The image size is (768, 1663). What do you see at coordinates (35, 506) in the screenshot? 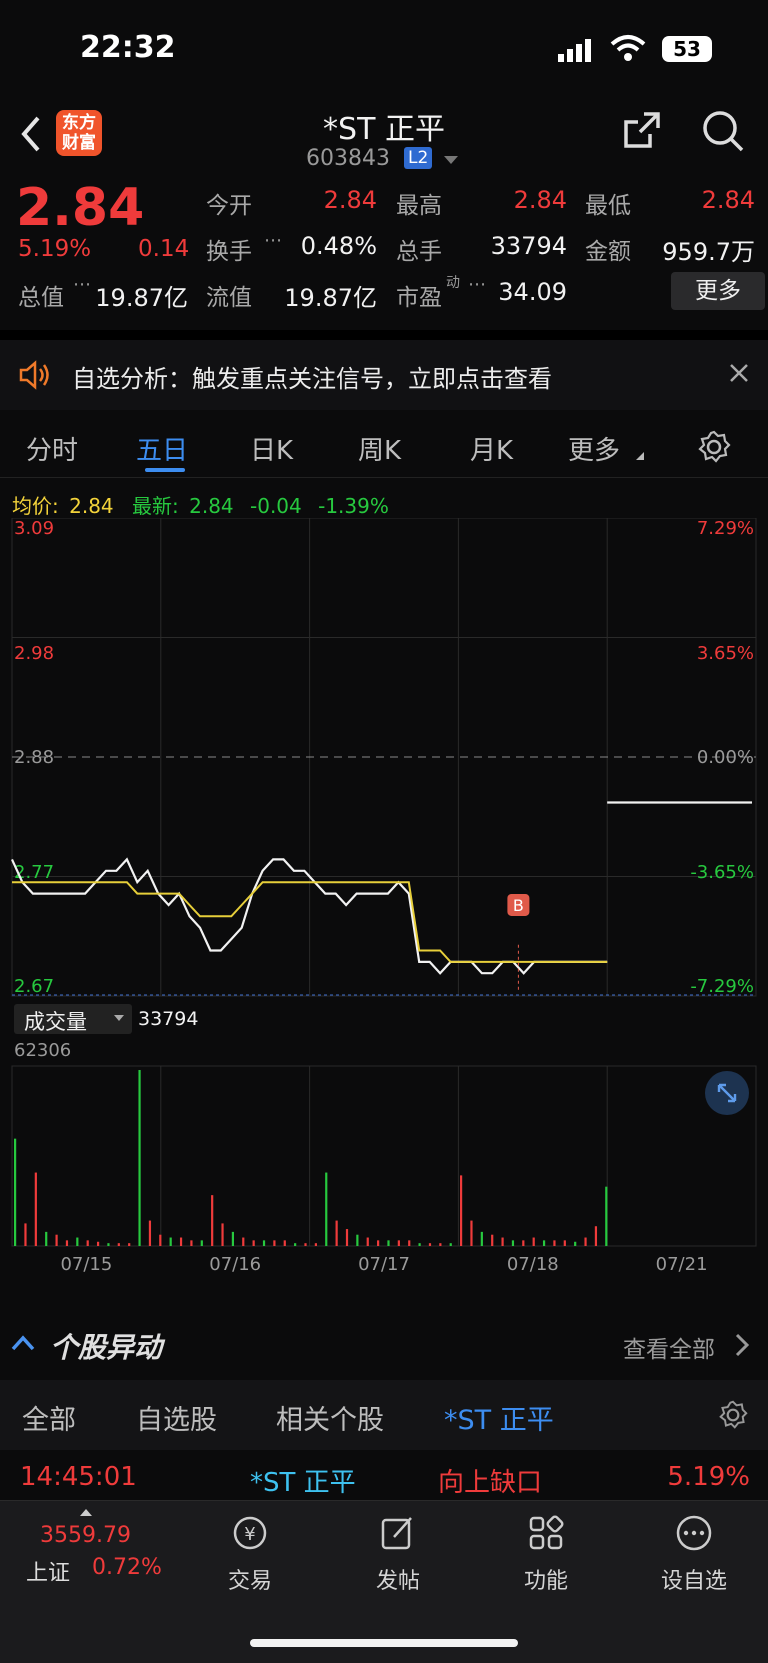
I see `avg-label: 均价:` at bounding box center [35, 506].